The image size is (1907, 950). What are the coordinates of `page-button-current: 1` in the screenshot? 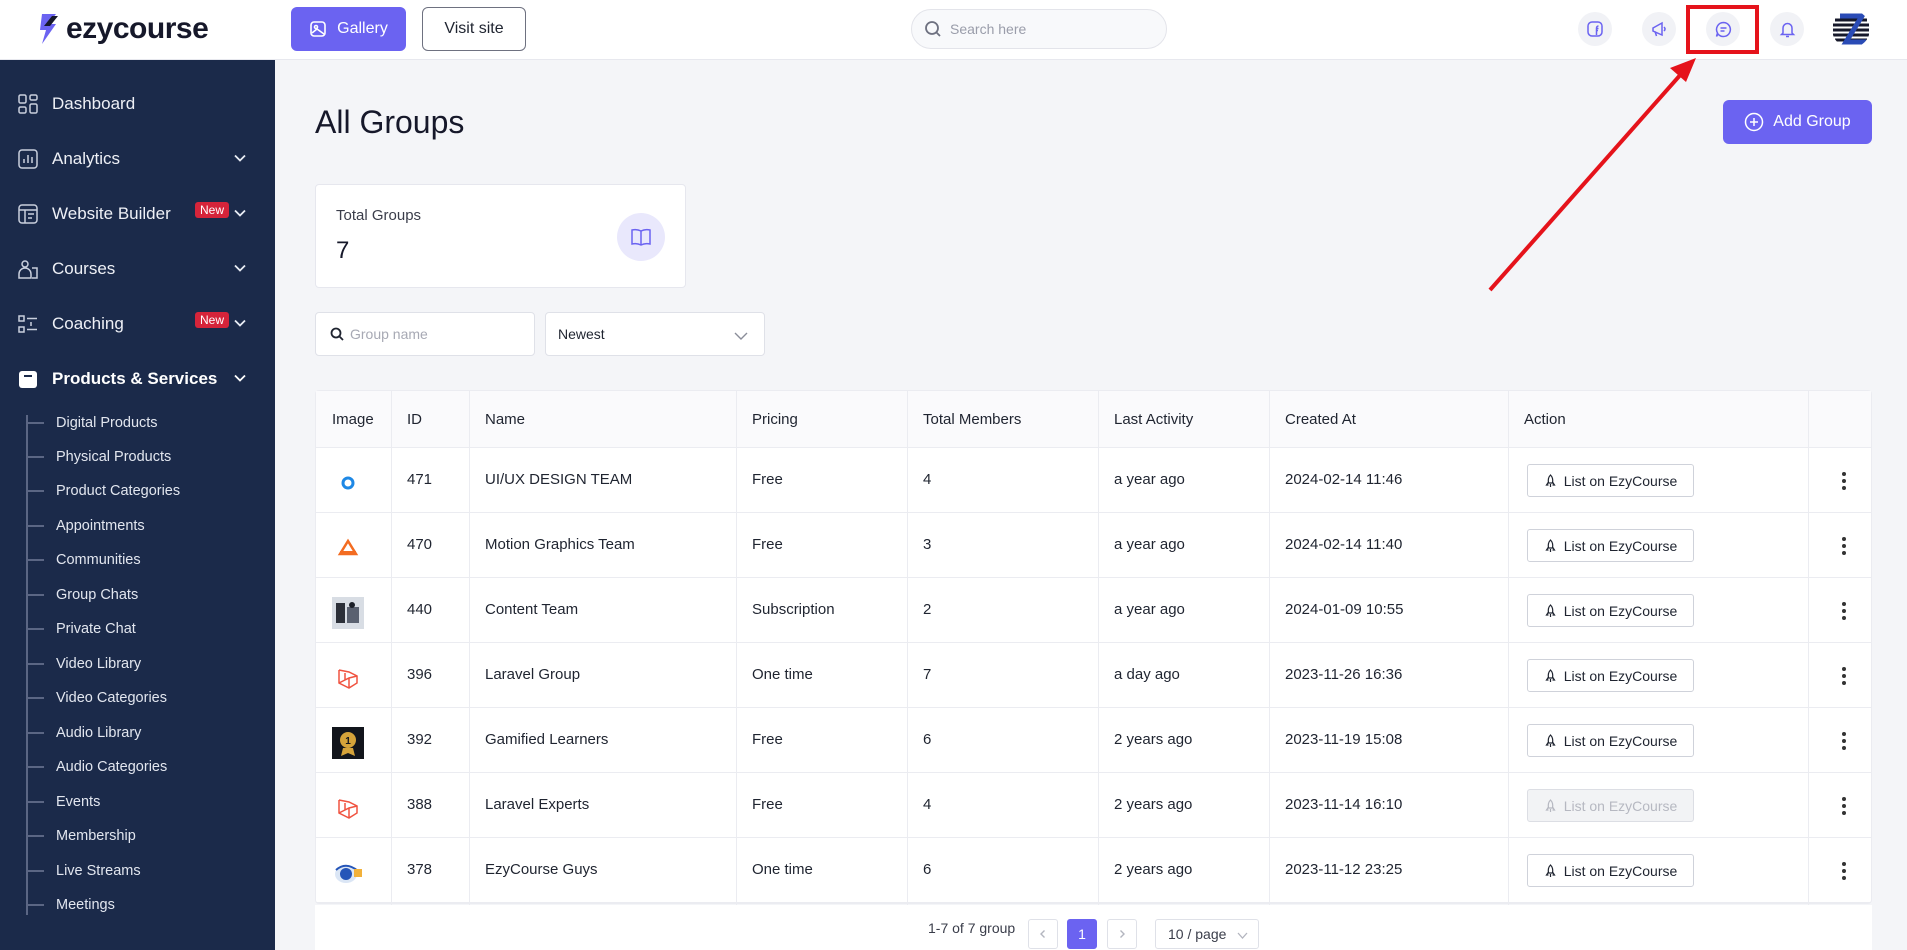 It's located at (1082, 934).